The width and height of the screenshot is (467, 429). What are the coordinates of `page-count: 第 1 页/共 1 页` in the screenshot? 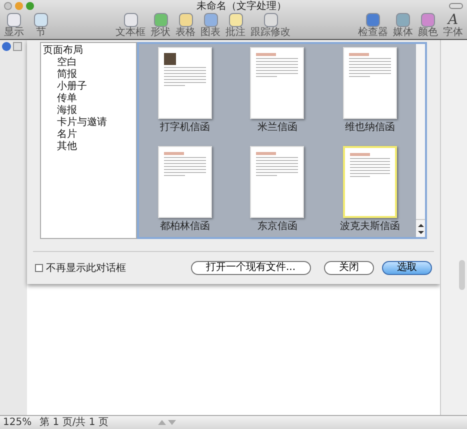 It's located at (75, 422).